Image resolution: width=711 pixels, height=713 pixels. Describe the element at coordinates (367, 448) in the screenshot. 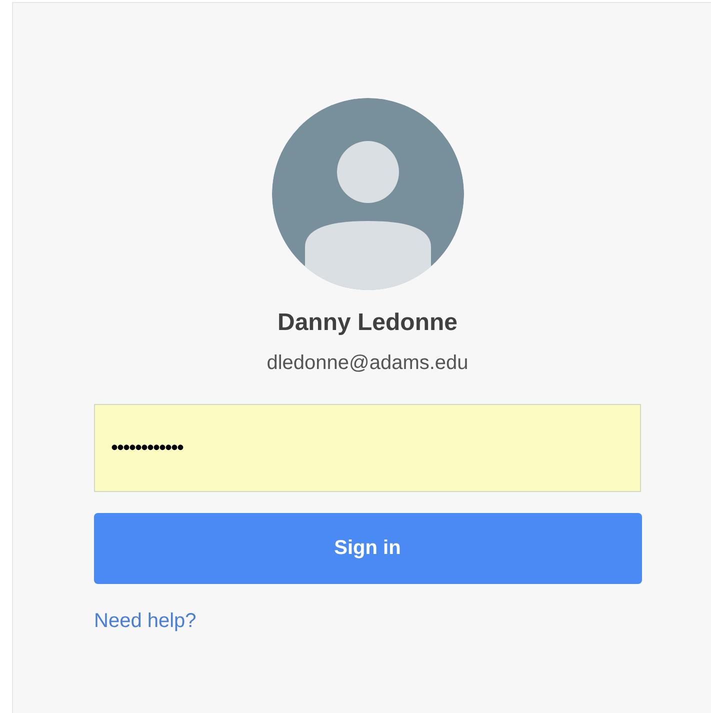

I see `password-field: ••••••••••••` at that location.